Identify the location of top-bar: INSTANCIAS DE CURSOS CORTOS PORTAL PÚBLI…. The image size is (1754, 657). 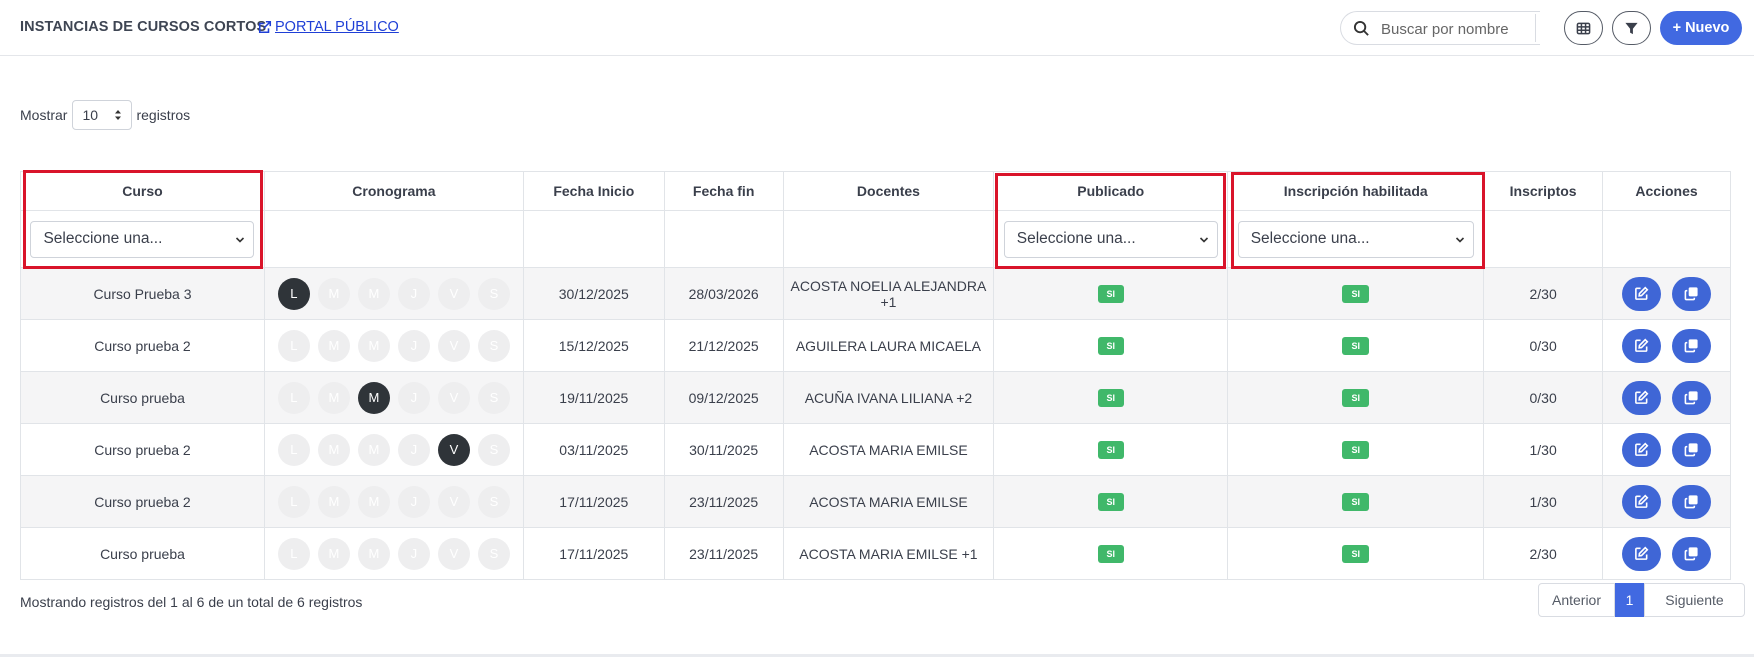
(877, 28).